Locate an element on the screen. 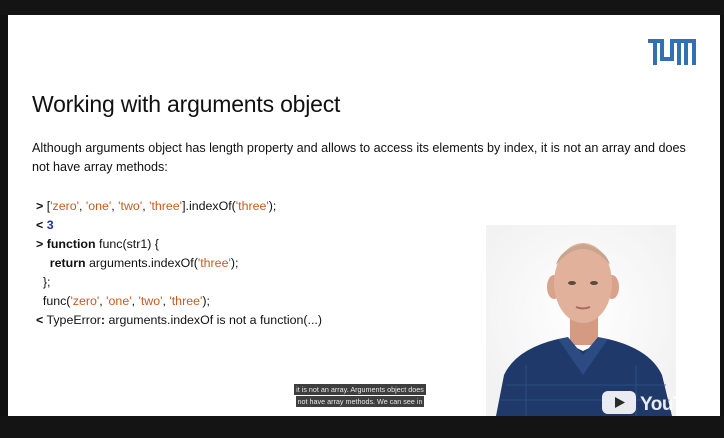 The height and width of the screenshot is (438, 724). code-text: arguments.indexOf( is located at coordinates (141, 263).